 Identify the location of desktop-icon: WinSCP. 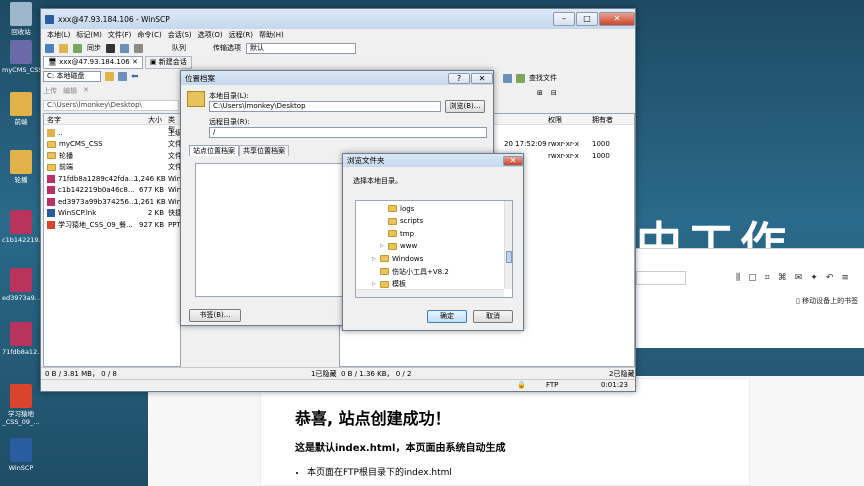
(21, 455).